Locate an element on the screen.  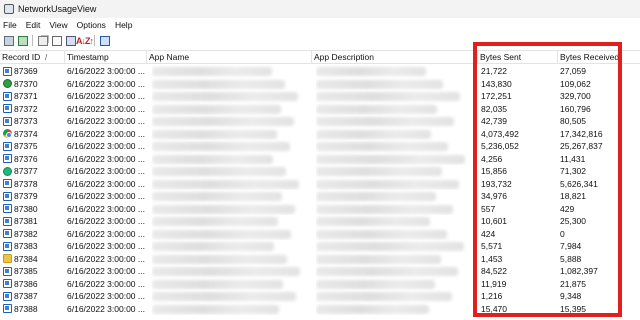
header-bytes-sent: Bytes Sent is located at coordinates (518, 57).